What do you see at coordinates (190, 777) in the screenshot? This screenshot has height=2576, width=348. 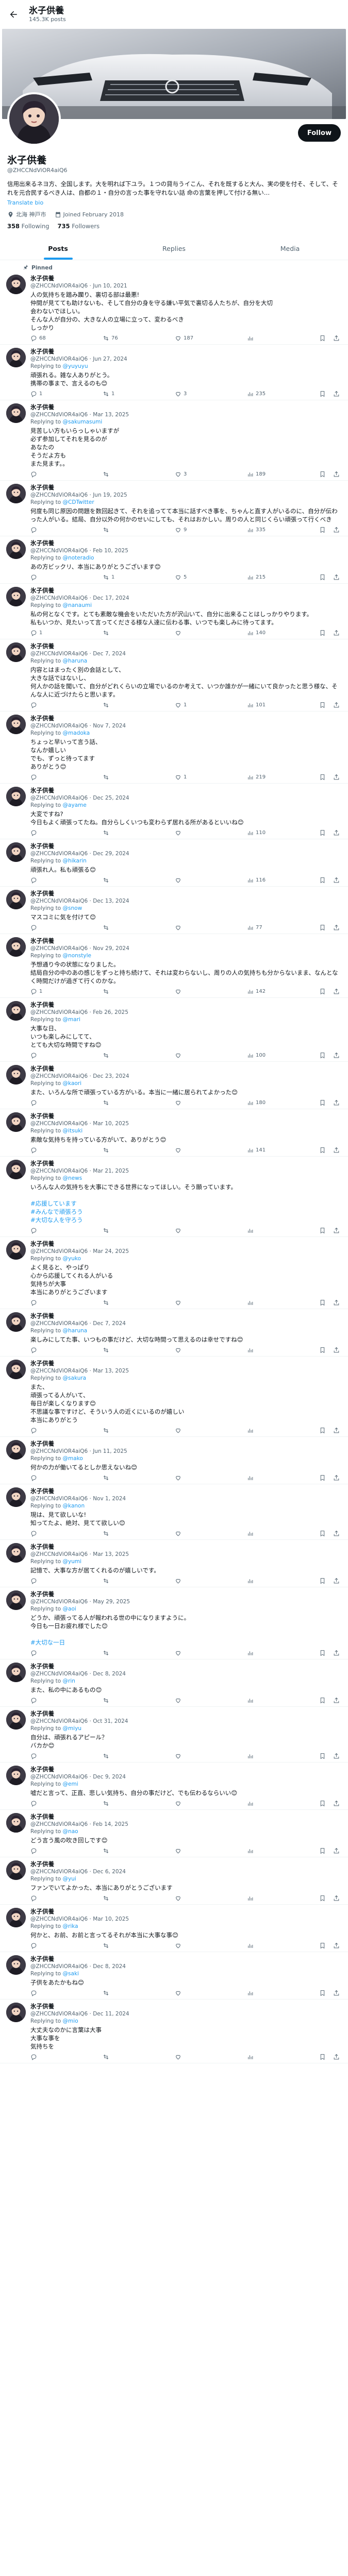 I see `like-button: 1` at bounding box center [190, 777].